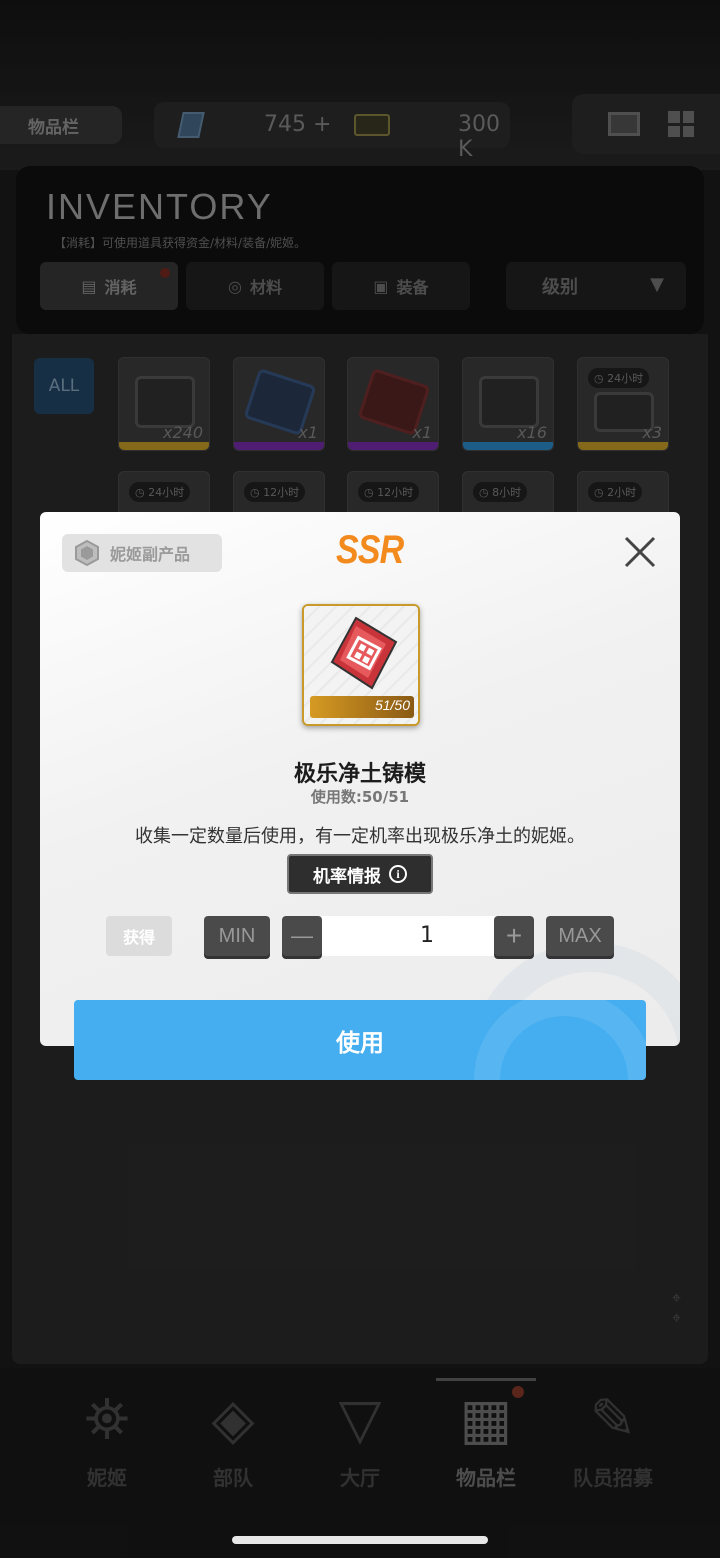  What do you see at coordinates (237, 936) in the screenshot?
I see `min-button: MIN` at bounding box center [237, 936].